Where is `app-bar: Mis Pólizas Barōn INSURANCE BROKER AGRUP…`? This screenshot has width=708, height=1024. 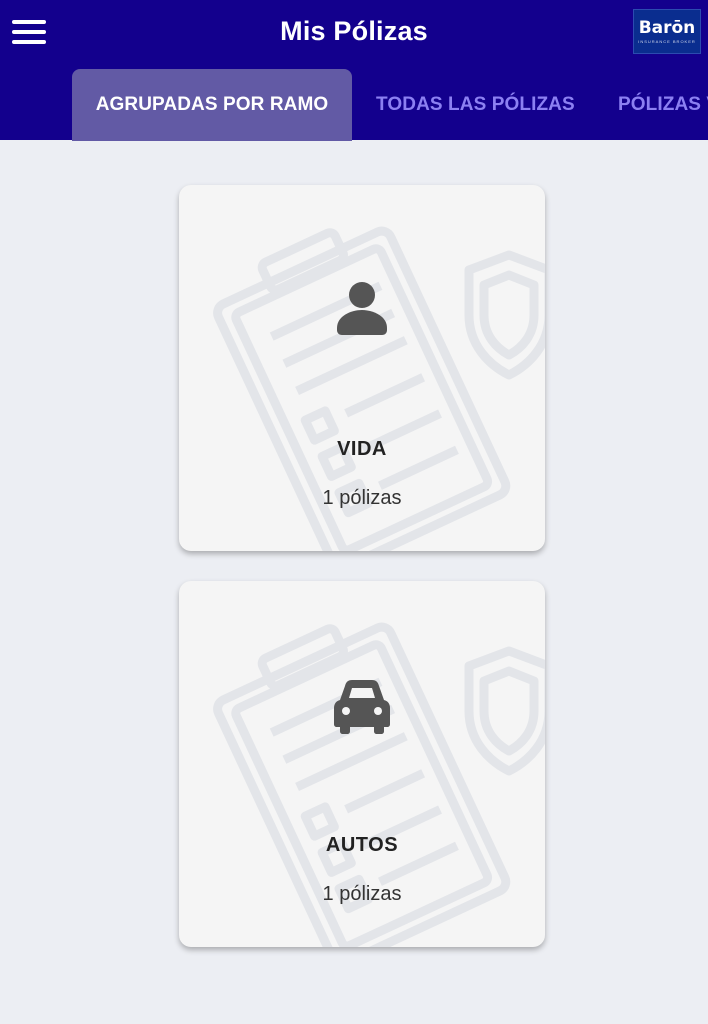 app-bar: Mis Pólizas Barōn INSURANCE BROKER AGRUP… is located at coordinates (354, 70).